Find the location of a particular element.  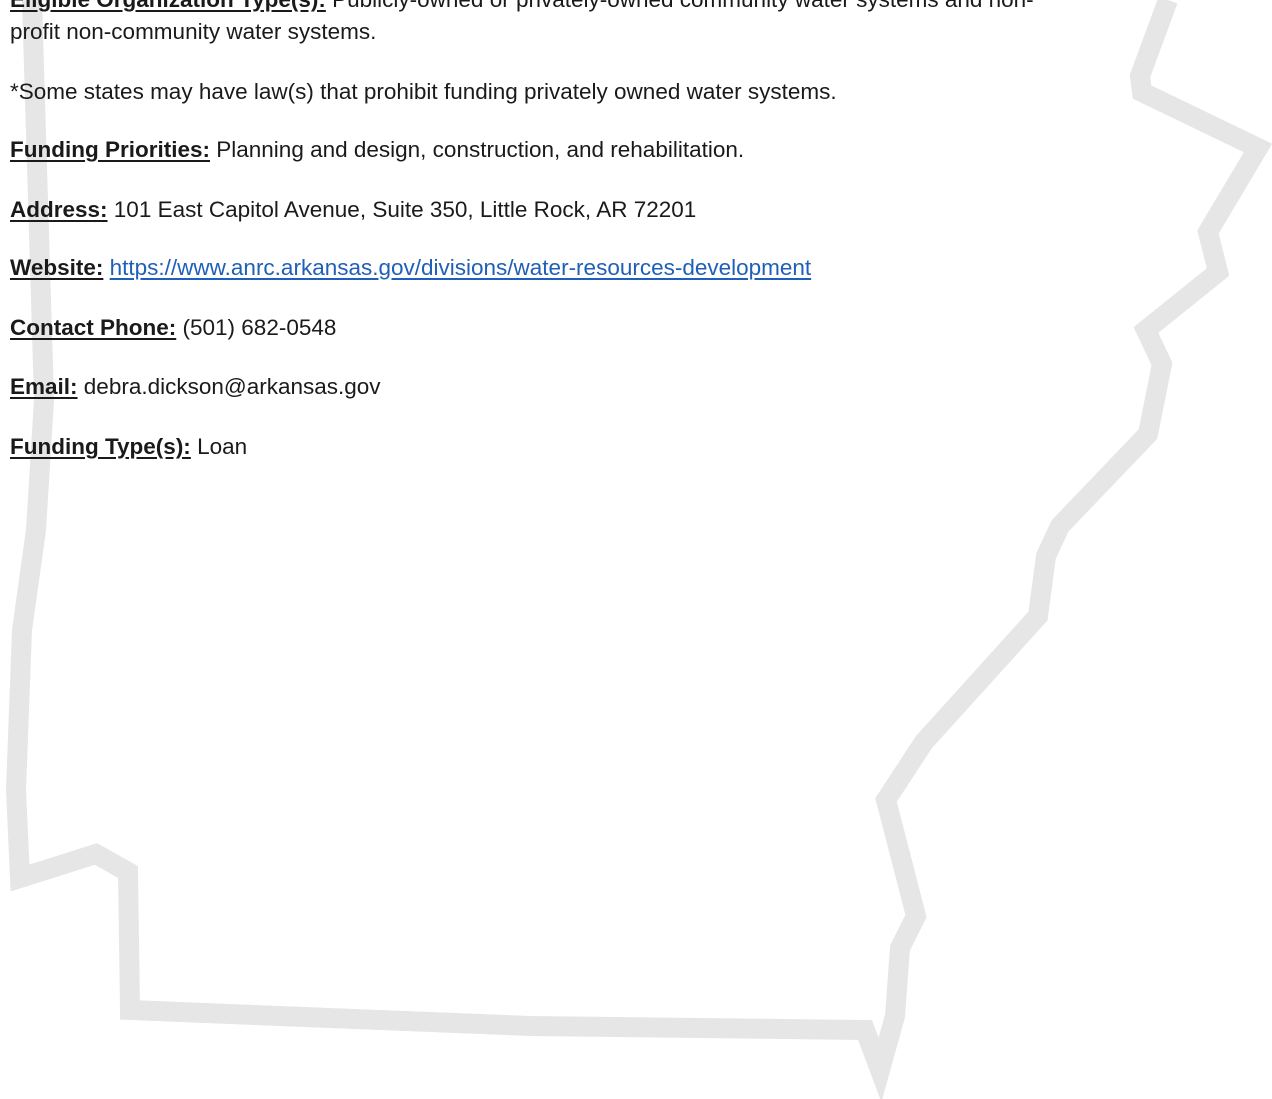

contact-phone-value: (501) 682-0548 is located at coordinates (259, 327).